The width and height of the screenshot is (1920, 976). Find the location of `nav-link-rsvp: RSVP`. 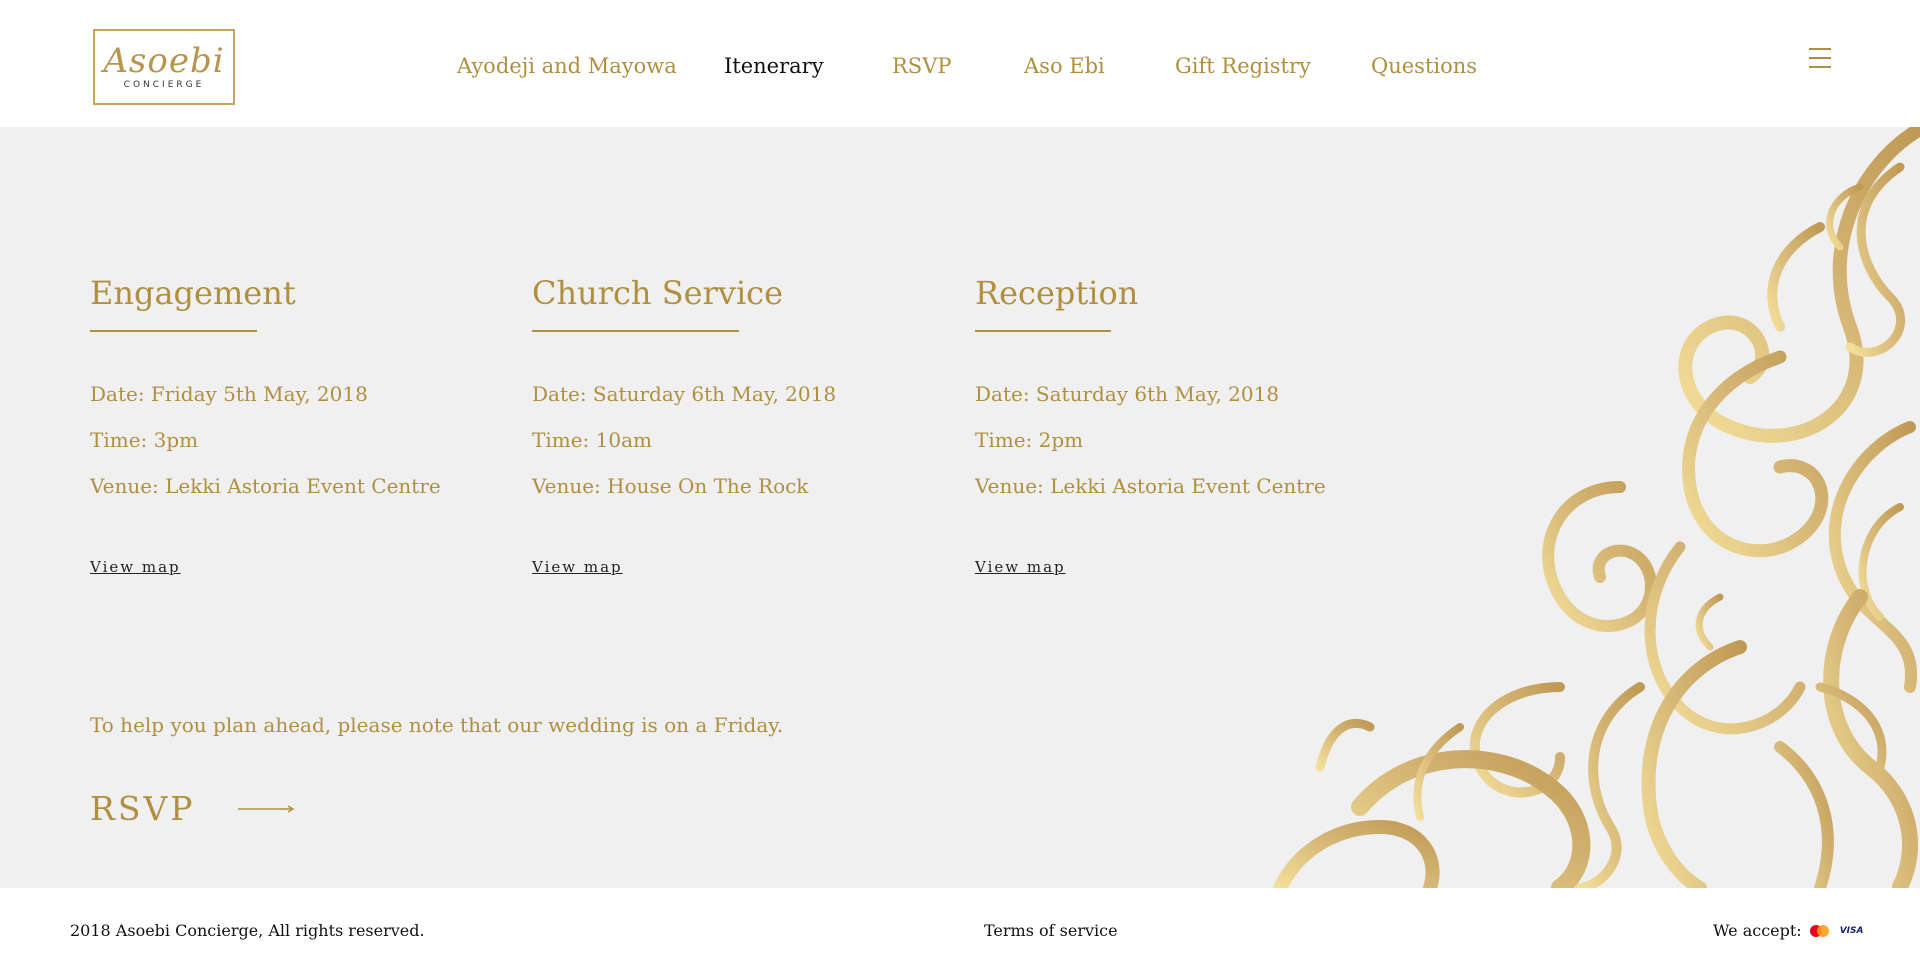

nav-link-rsvp: RSVP is located at coordinates (922, 66).